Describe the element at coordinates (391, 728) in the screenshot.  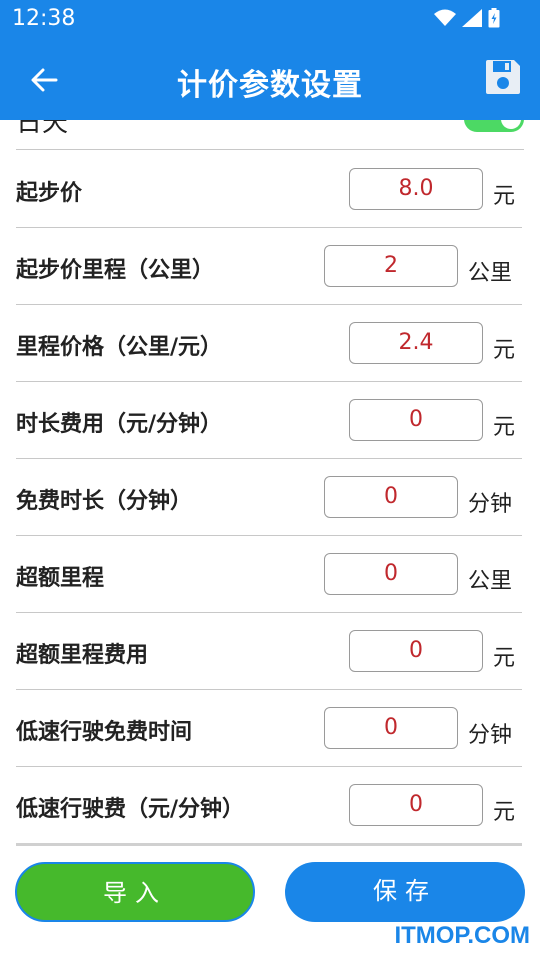
I see `low-speed-free-time-input: 0` at that location.